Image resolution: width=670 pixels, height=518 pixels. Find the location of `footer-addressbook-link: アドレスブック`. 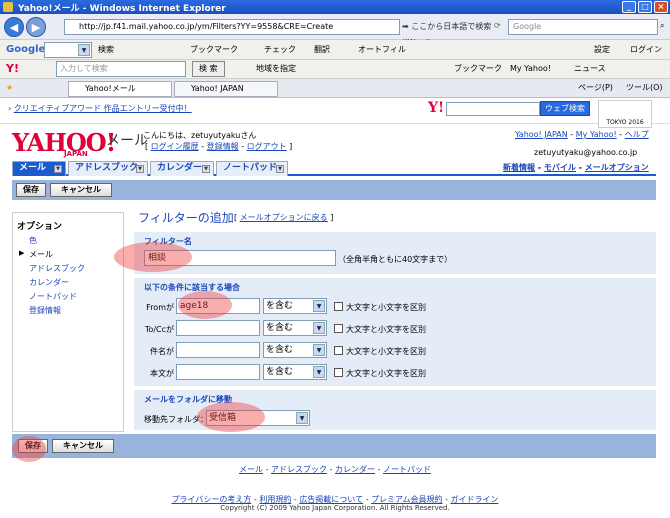

footer-addressbook-link: アドレスブック is located at coordinates (299, 469).